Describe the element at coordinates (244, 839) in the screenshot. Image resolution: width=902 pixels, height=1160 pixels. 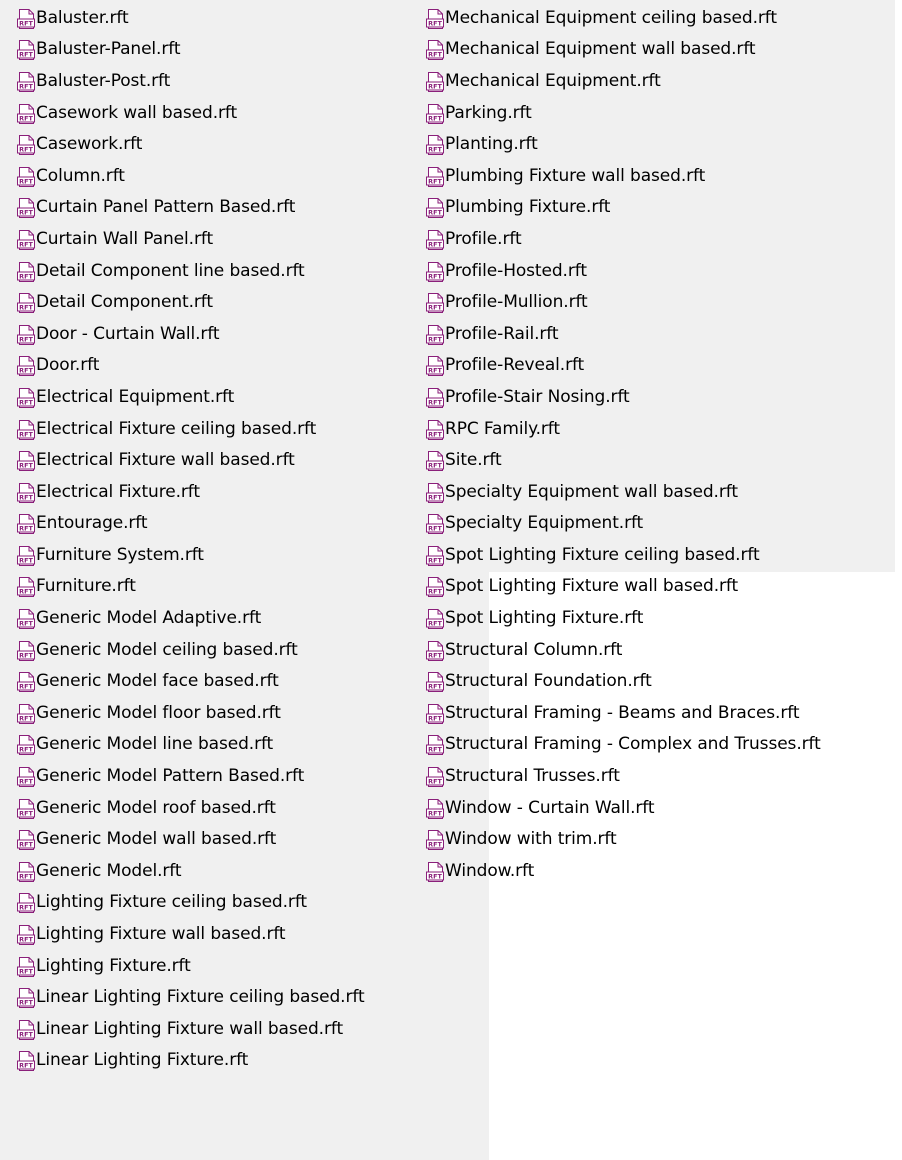
I see `file-item: RFT Generic Model wall based.rft` at that location.